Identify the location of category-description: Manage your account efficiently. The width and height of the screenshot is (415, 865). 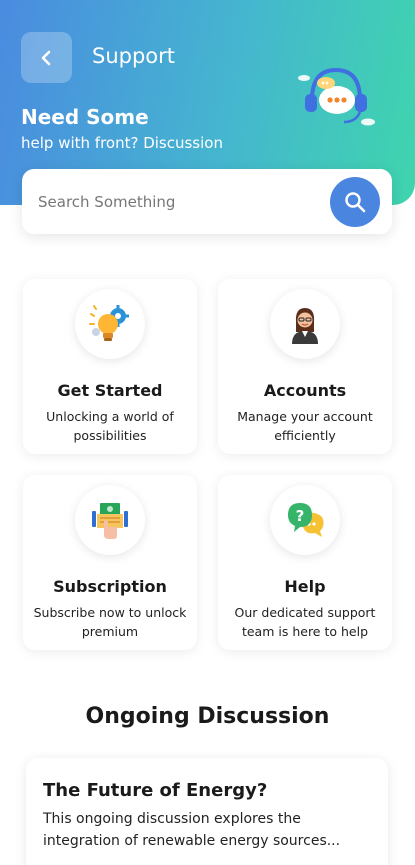
(305, 426).